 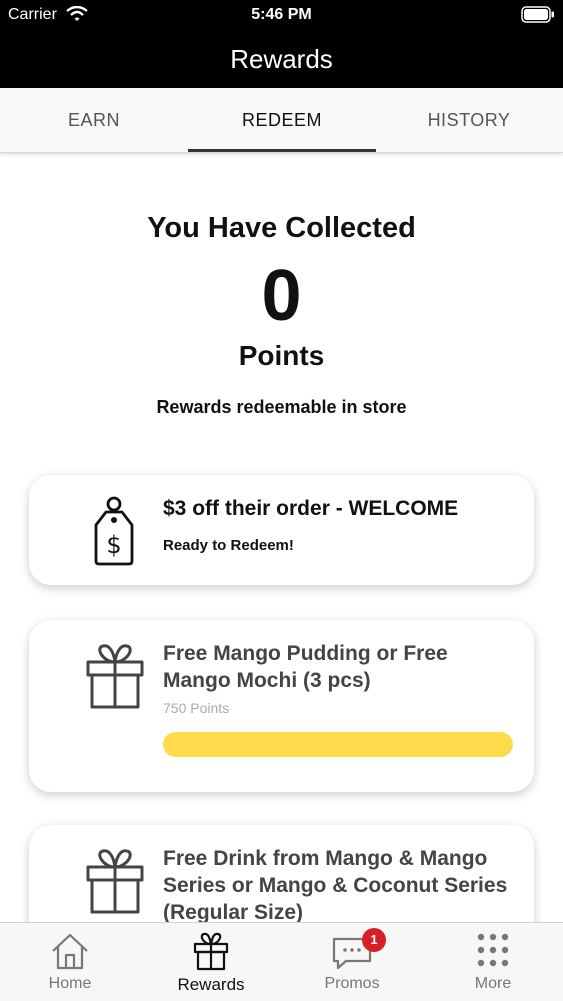 What do you see at coordinates (281, 296) in the screenshot?
I see `points-value: 0` at bounding box center [281, 296].